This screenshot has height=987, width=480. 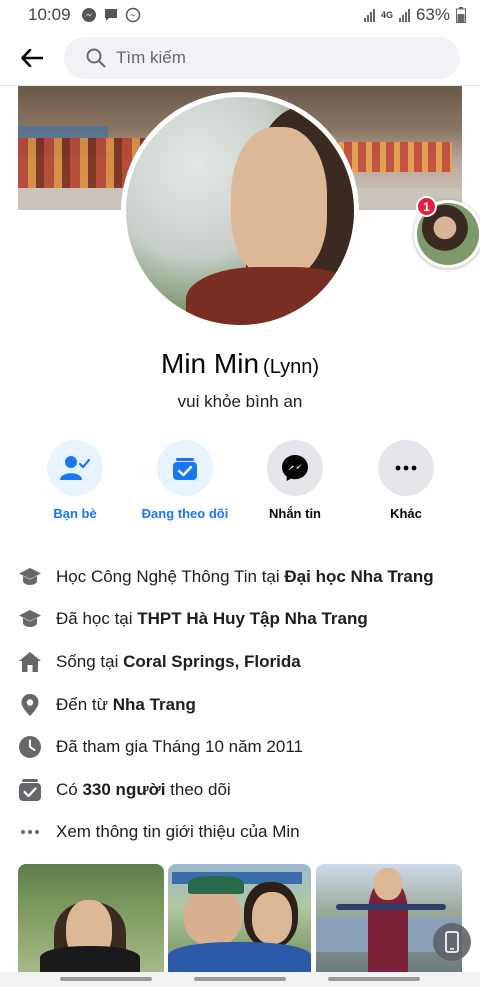 I want to click on home-icon, so click(x=30, y=662).